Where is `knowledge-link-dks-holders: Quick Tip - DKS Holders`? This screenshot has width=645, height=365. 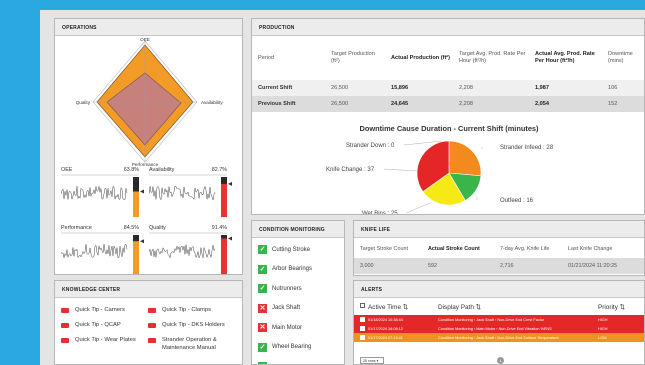 knowledge-link-dks-holders: Quick Tip - DKS Holders is located at coordinates (186, 326).